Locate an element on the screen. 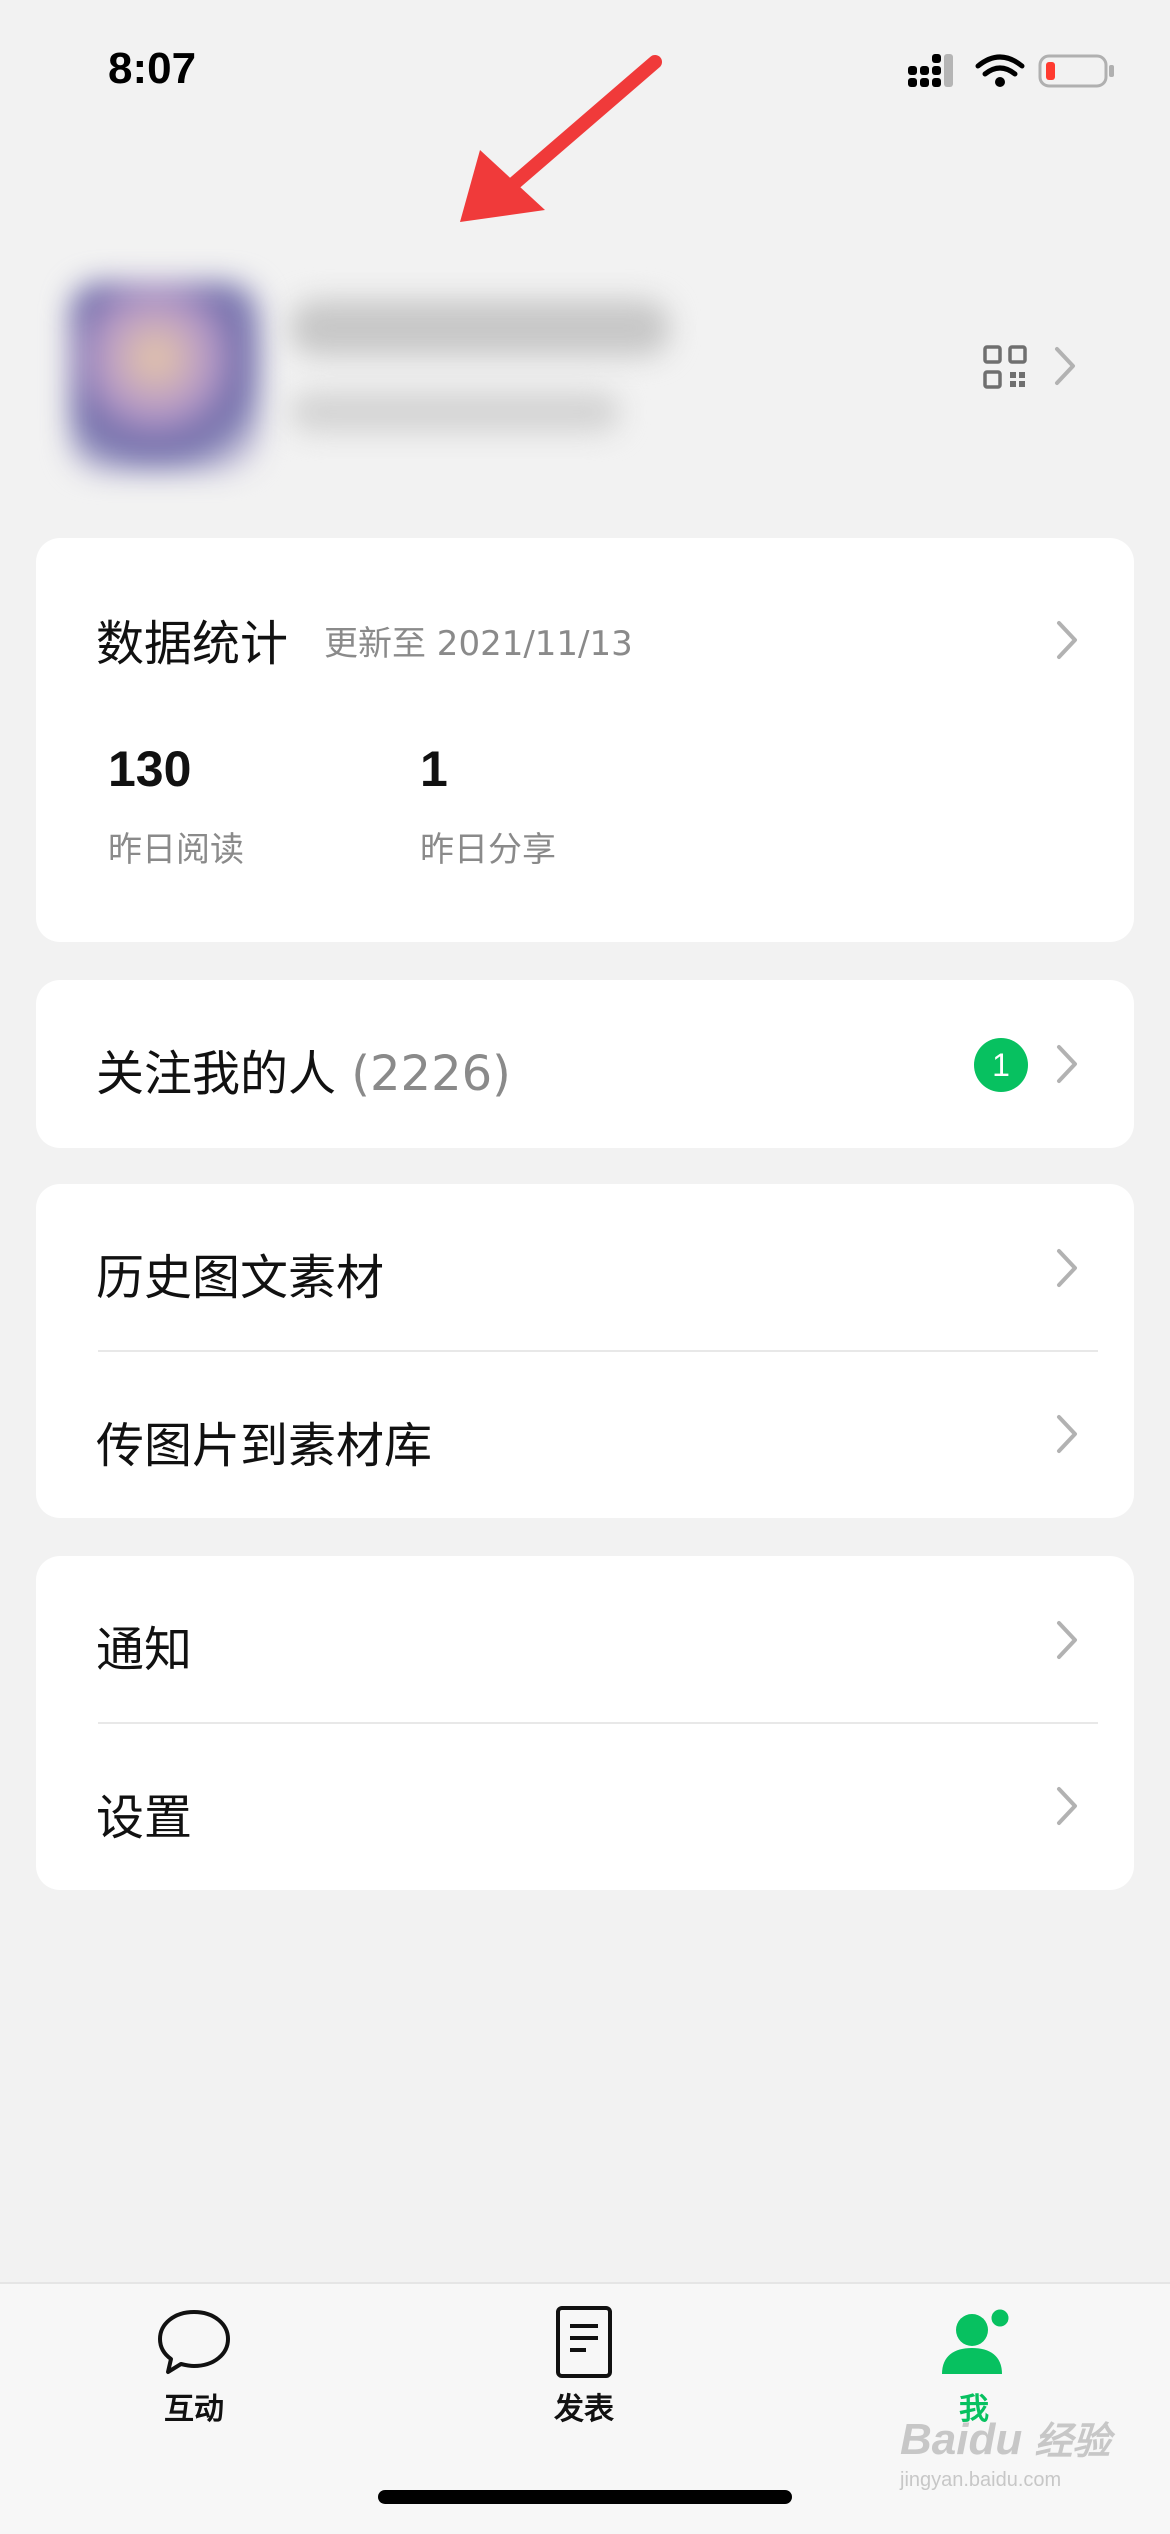 Image resolution: width=1170 pixels, height=2534 pixels. notifications-row: 通知 is located at coordinates (585, 1639).